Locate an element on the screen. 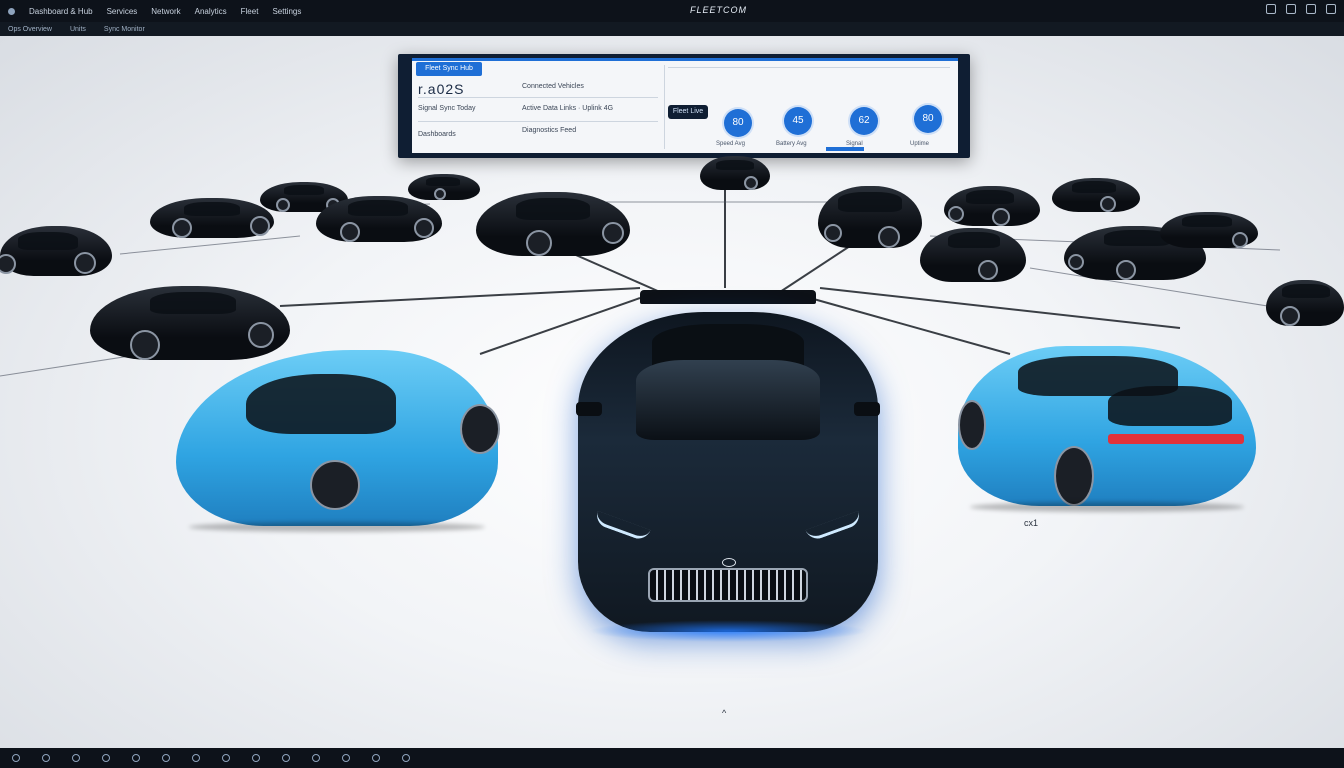  settings-icon is located at coordinates (1271, 9).